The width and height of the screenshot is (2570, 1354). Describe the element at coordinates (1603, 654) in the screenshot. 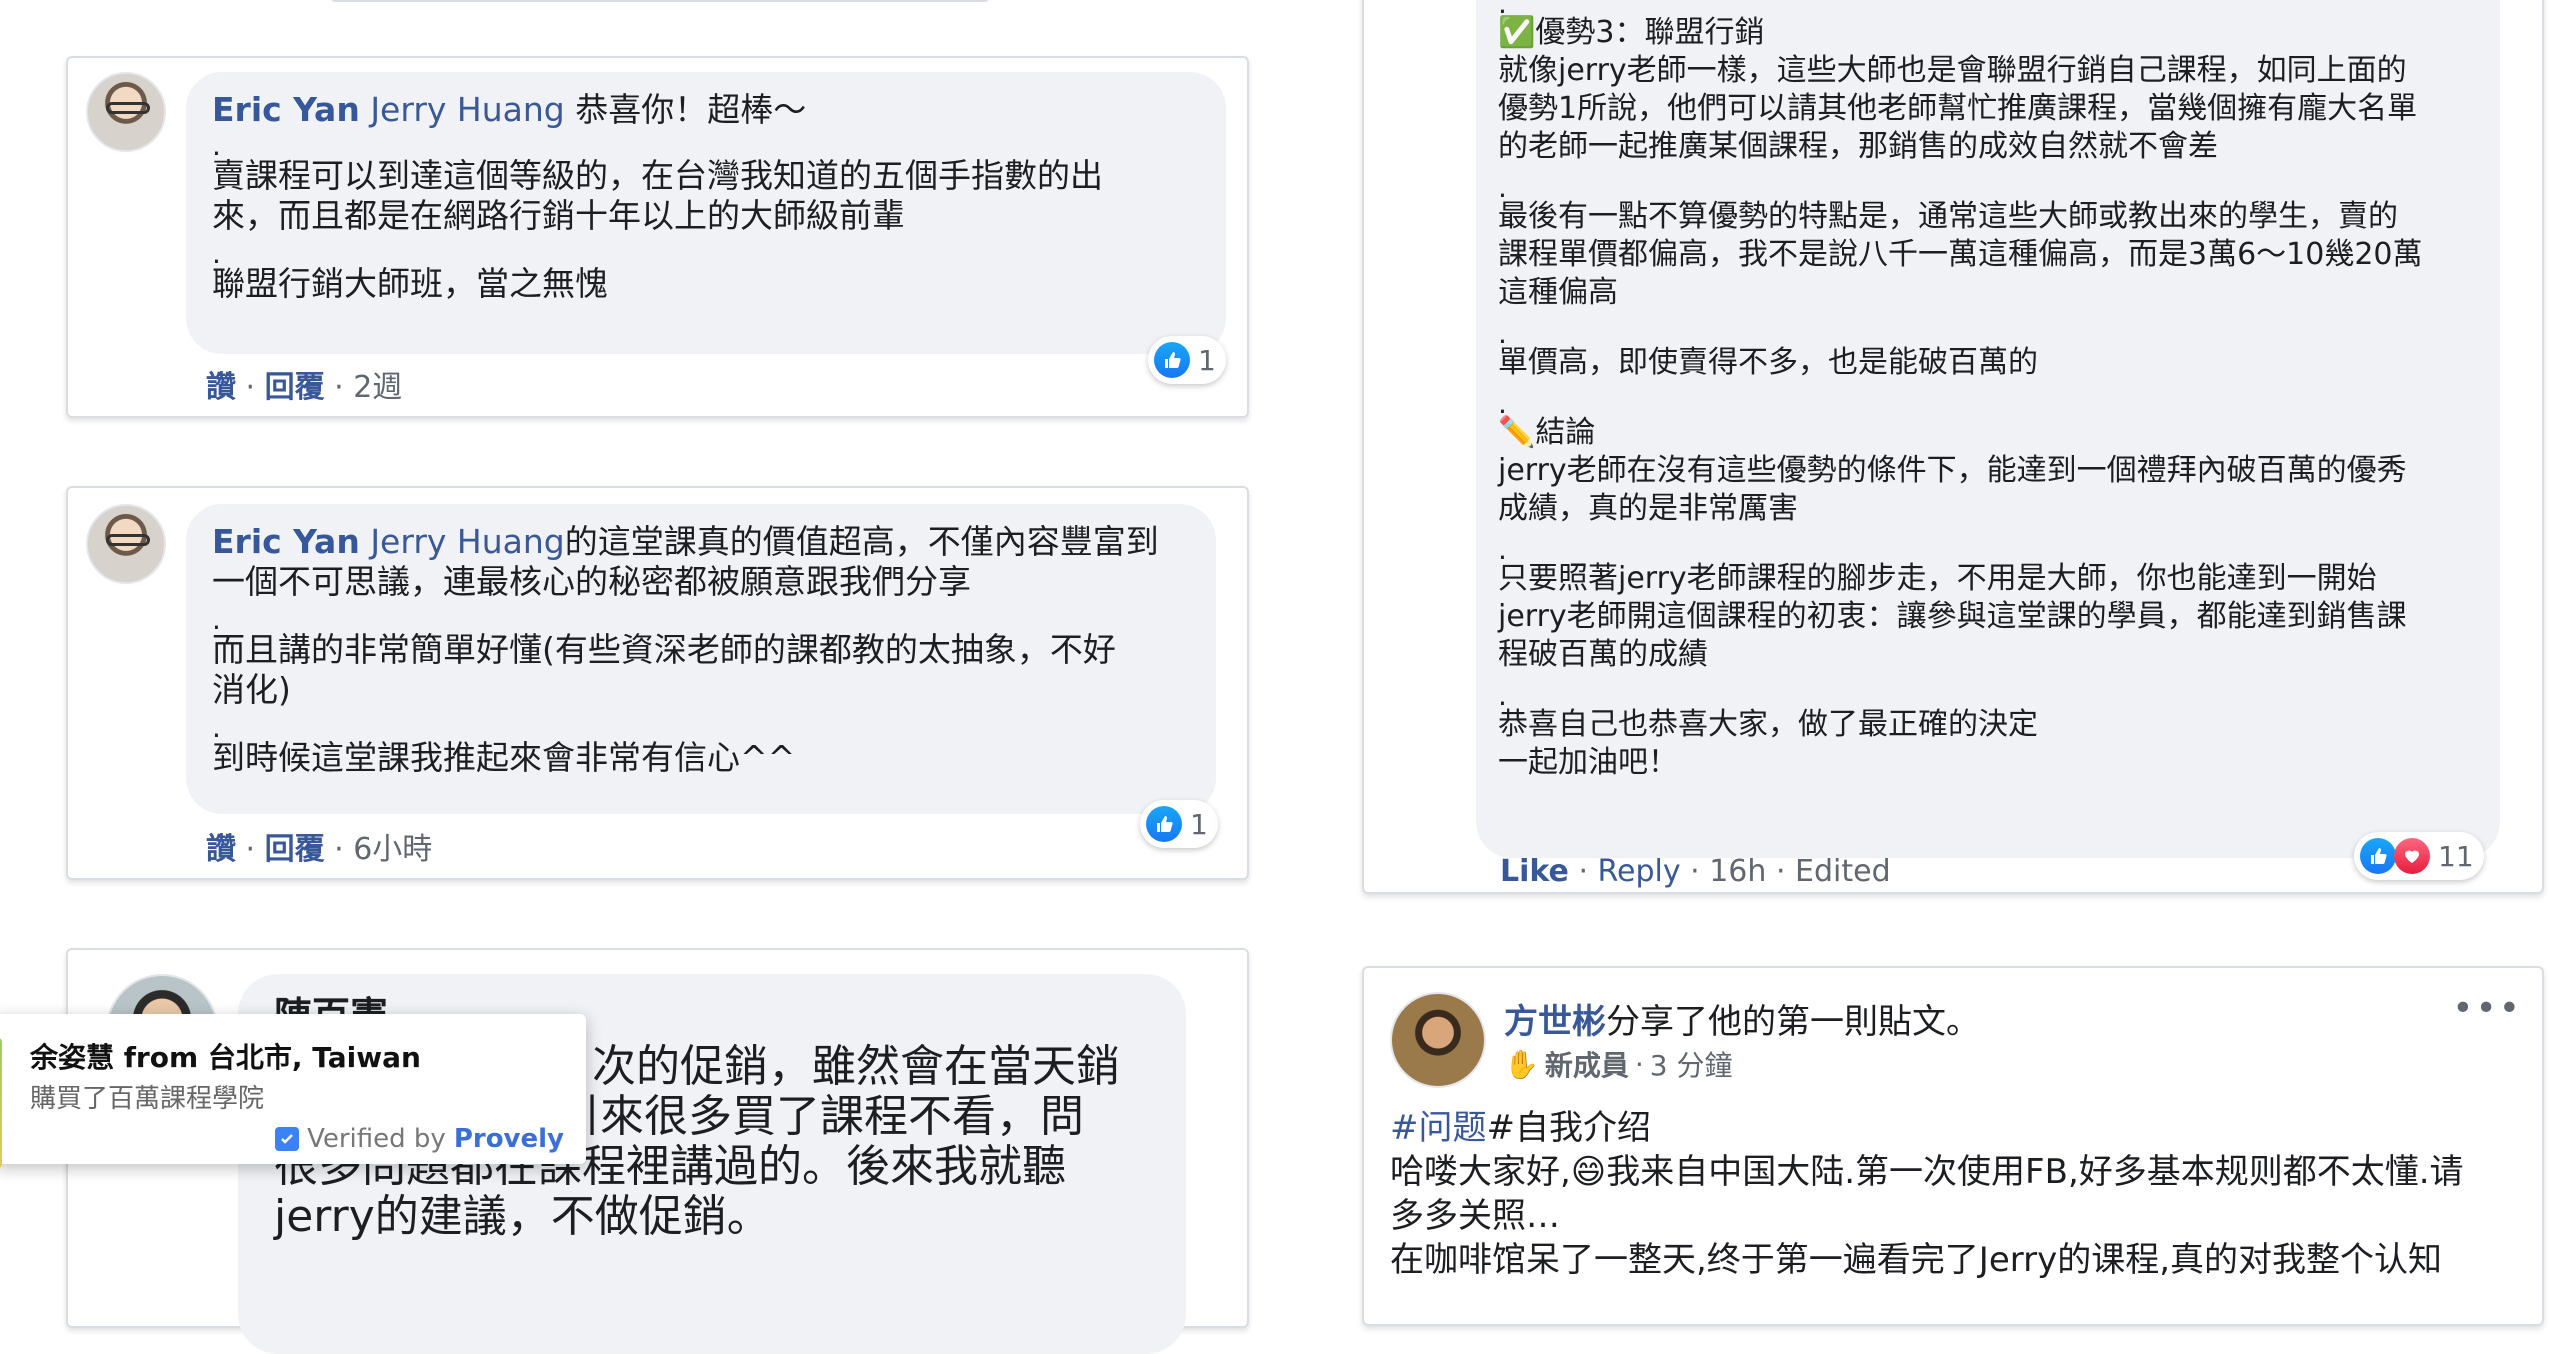

I see `comment-line: 程破百萬的成績` at that location.